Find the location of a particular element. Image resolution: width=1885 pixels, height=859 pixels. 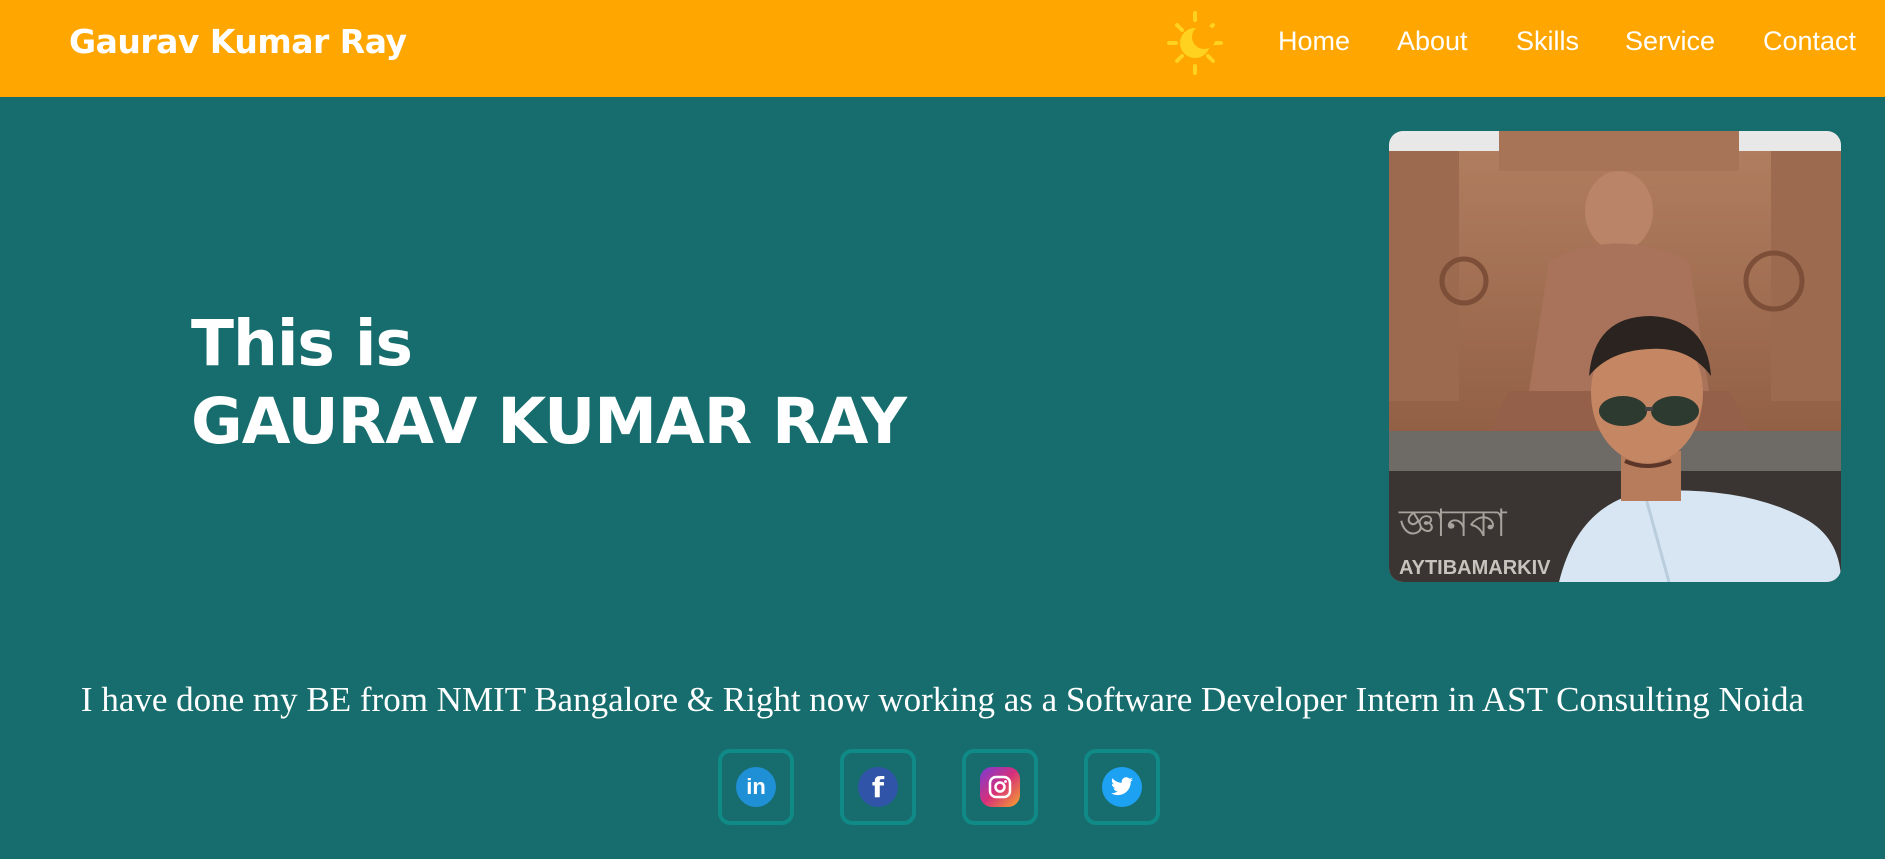

facebook-icon: f is located at coordinates (878, 787).